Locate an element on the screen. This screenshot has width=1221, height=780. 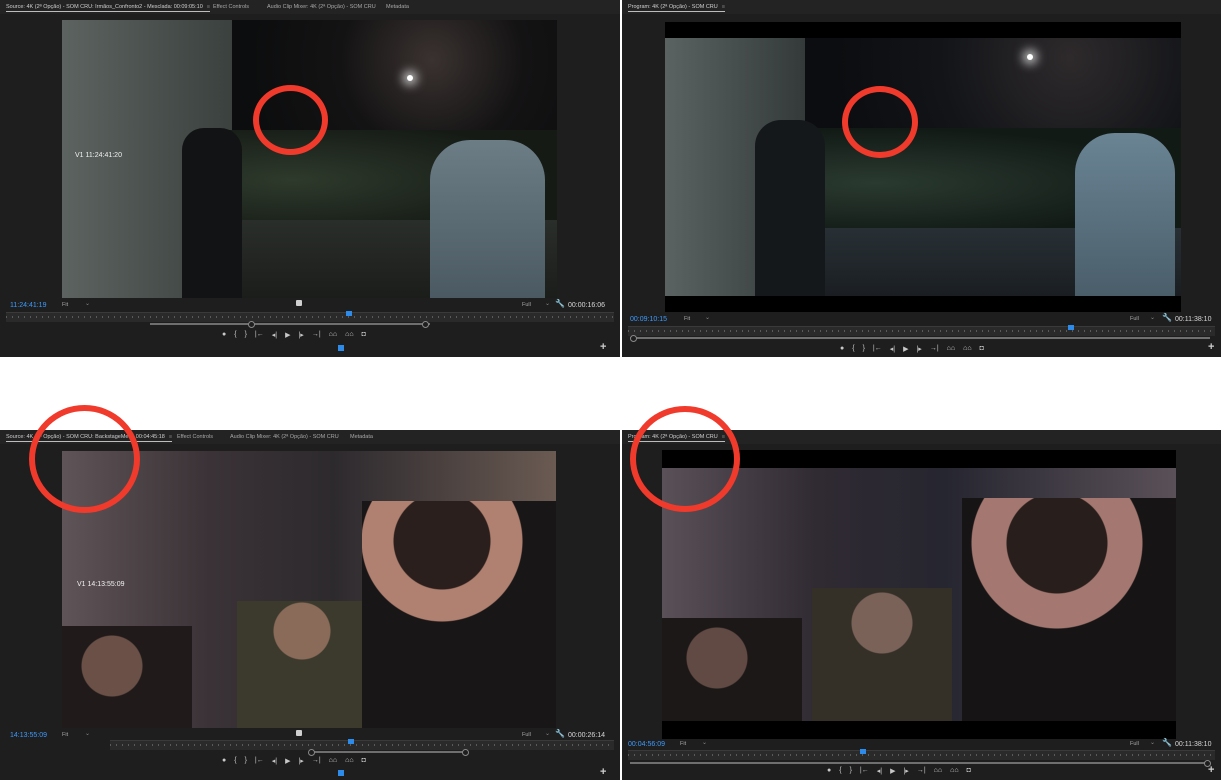
program-current-timecode: 00:04:56:09 is located at coordinates (646, 744).